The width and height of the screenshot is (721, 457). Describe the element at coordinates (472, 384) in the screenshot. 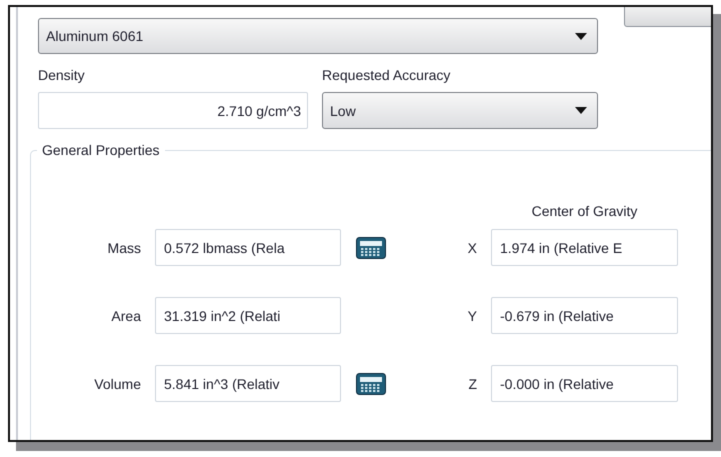

I see `axis-label: Z` at that location.